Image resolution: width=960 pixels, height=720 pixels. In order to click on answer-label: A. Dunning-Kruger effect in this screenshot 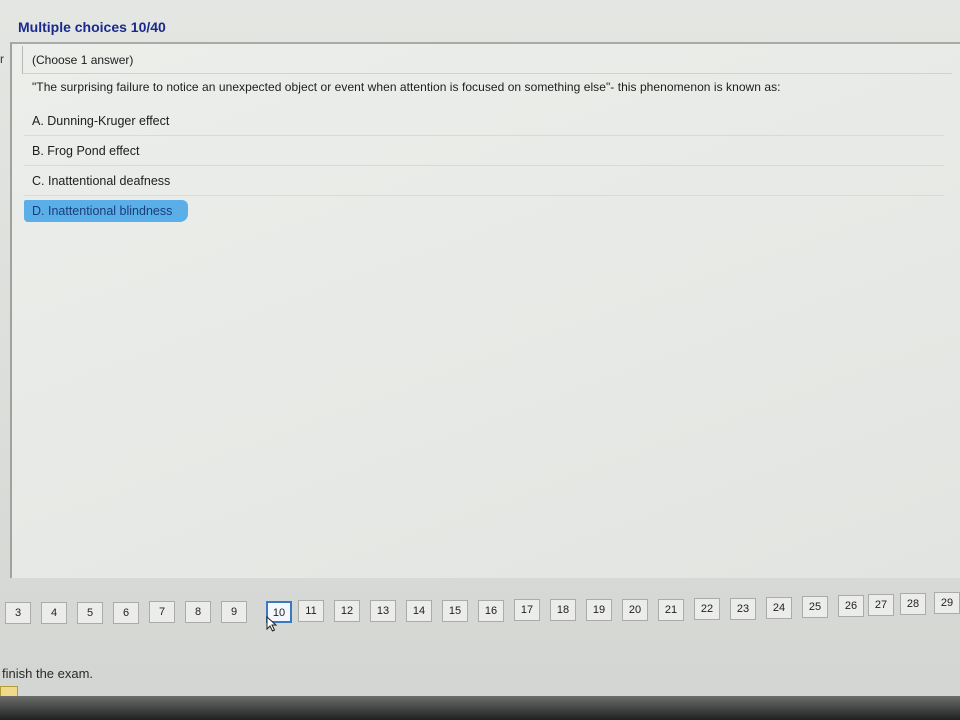, I will do `click(101, 121)`.